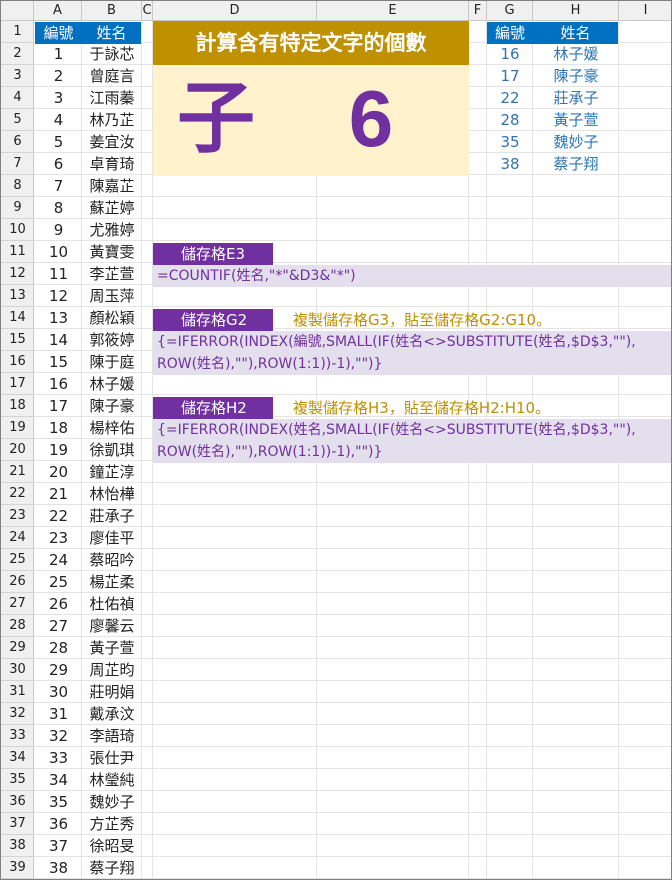  I want to click on result-name-cell: 蔡子翔, so click(576, 164).